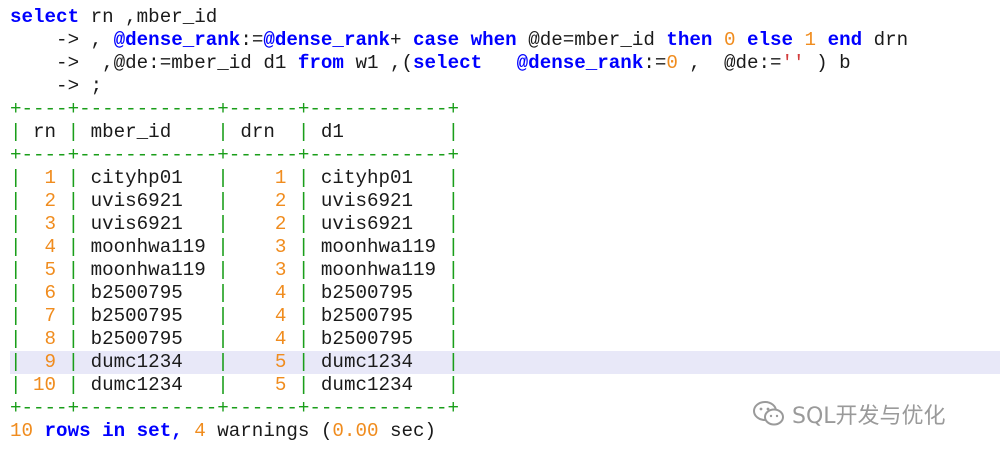  What do you see at coordinates (505, 316) in the screenshot?
I see `table-row: | 7 | b2500795 | 4 | b2500795 |` at bounding box center [505, 316].